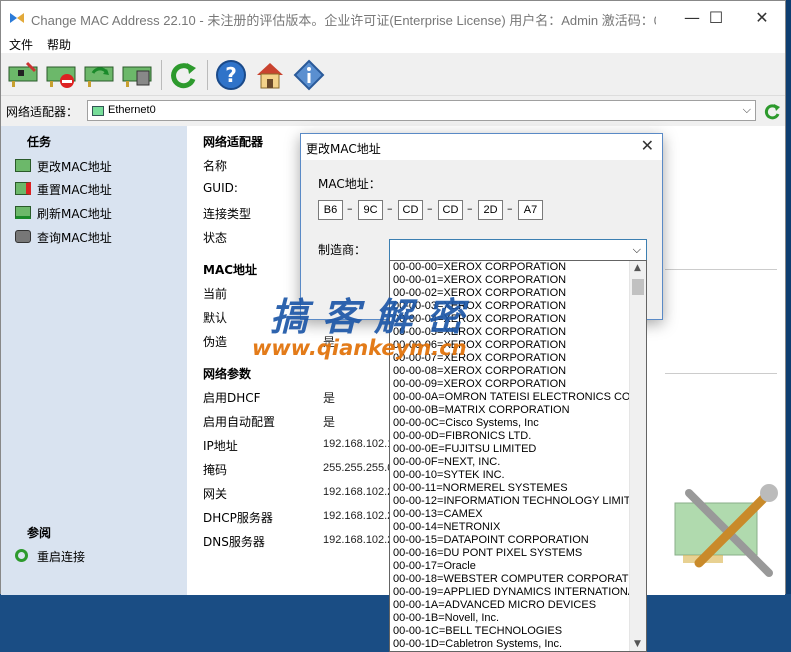 This screenshot has height=652, width=791. What do you see at coordinates (59, 44) in the screenshot?
I see `menu-help: 帮助` at bounding box center [59, 44].